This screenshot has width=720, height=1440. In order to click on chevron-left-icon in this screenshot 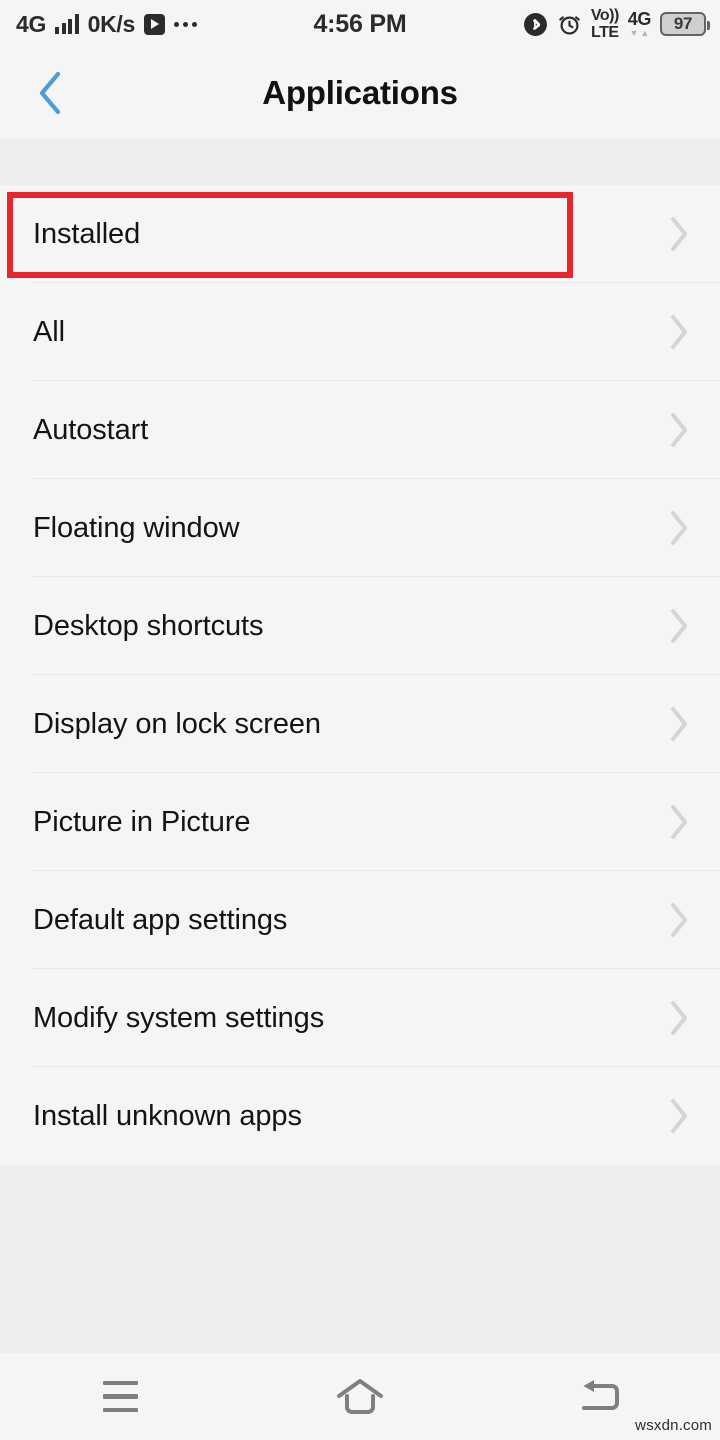, I will do `click(50, 93)`.